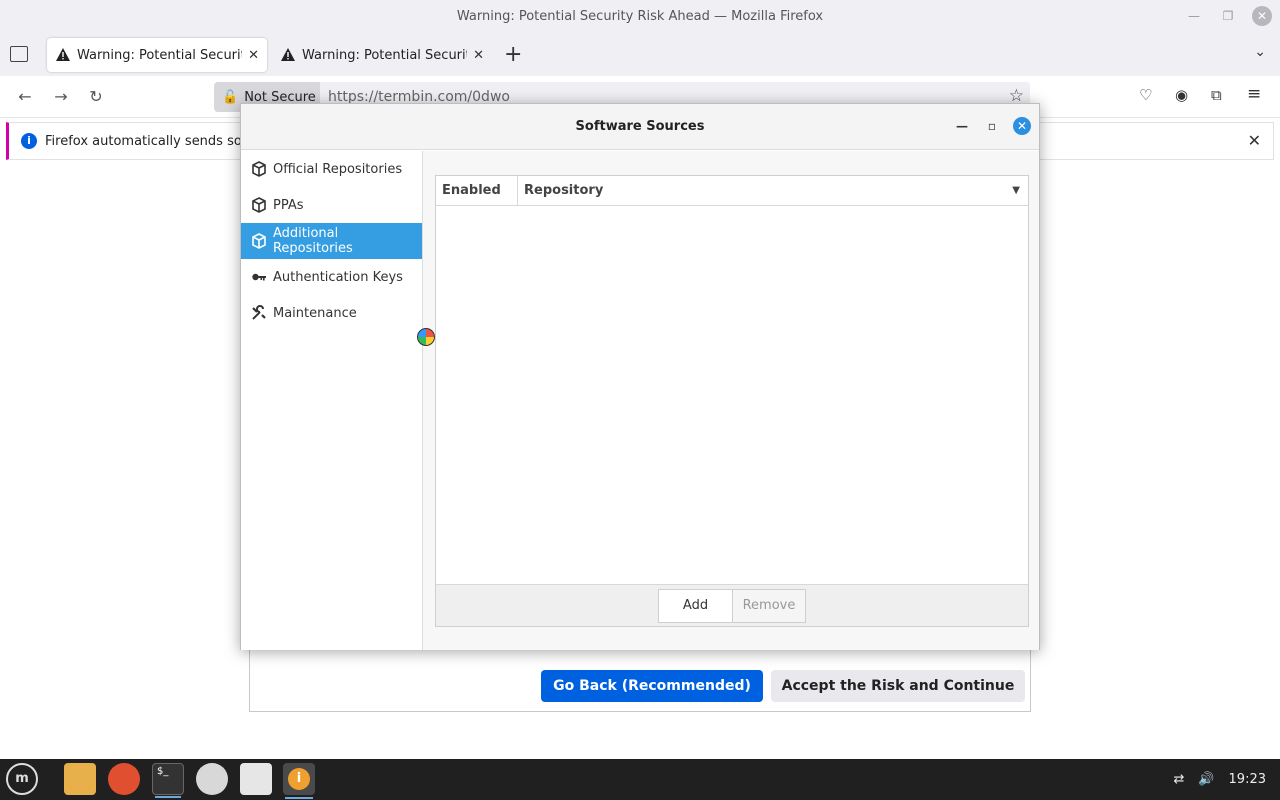 The width and height of the screenshot is (1280, 800). I want to click on sidebar-item-label: Maintenance, so click(315, 313).